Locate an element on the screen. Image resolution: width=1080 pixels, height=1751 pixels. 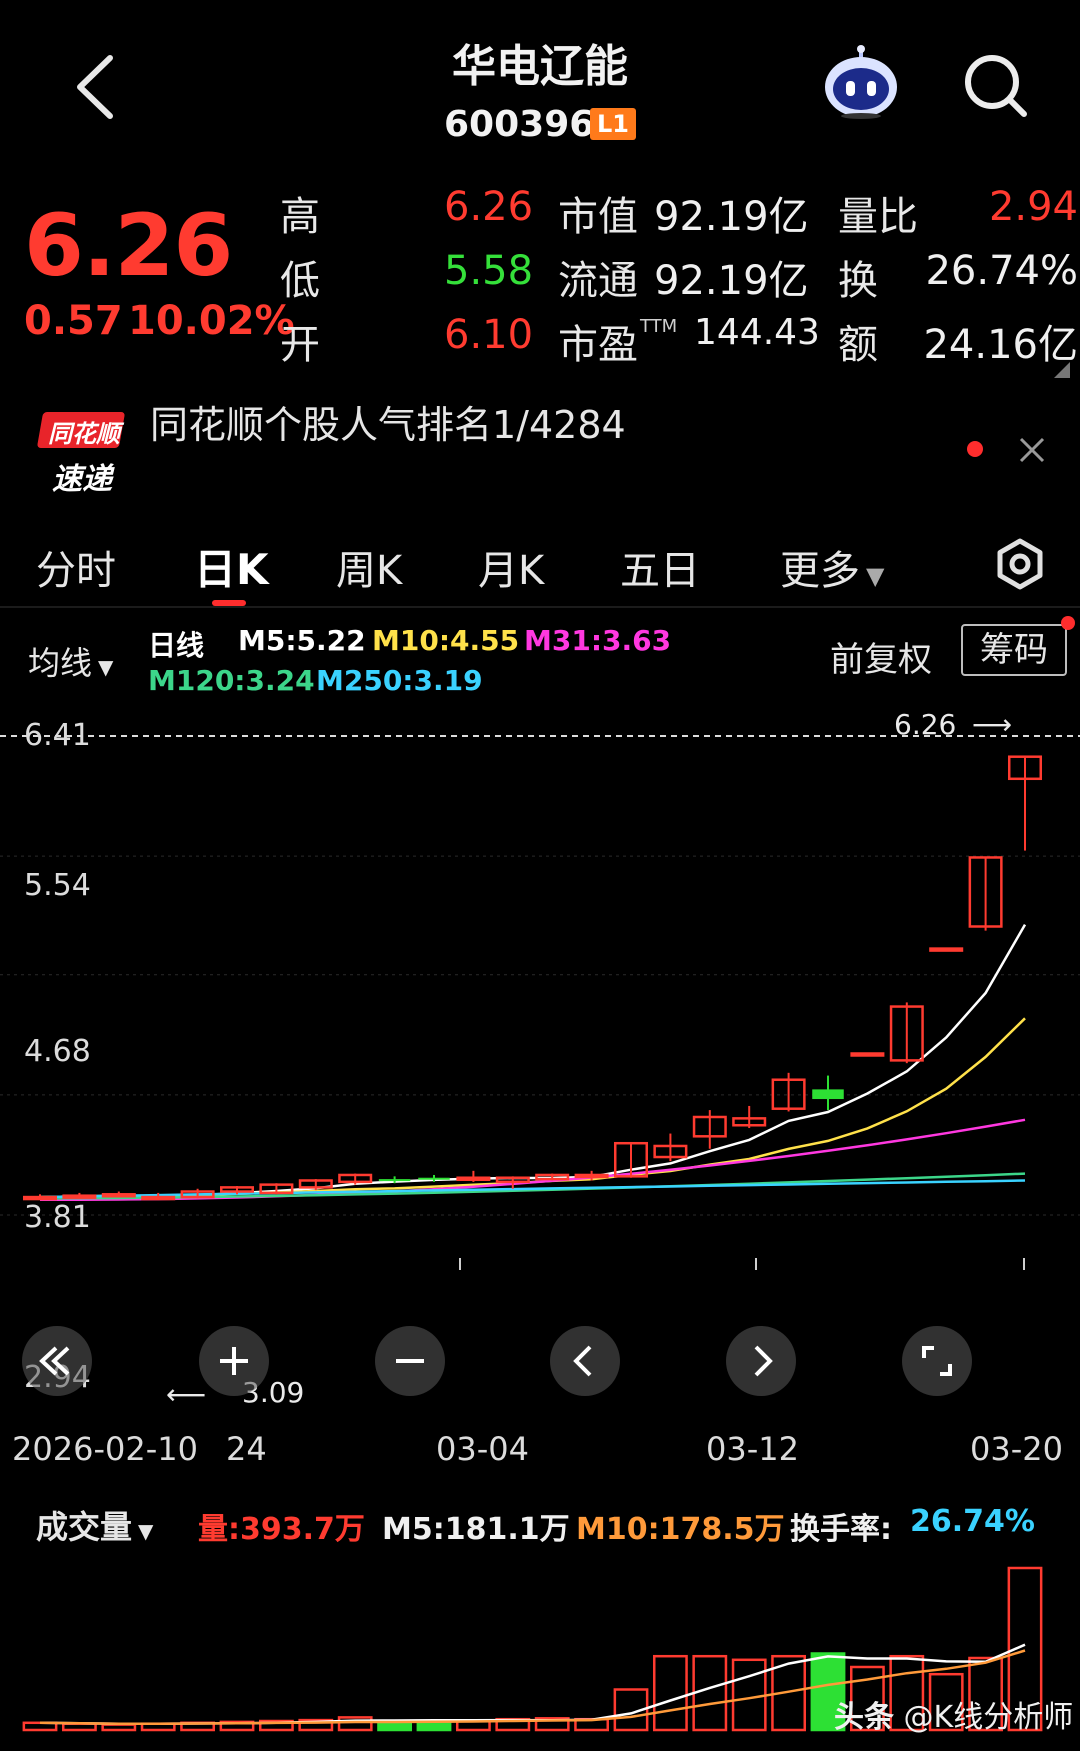
tab-monthly-k: 月K is located at coordinates (511, 567).